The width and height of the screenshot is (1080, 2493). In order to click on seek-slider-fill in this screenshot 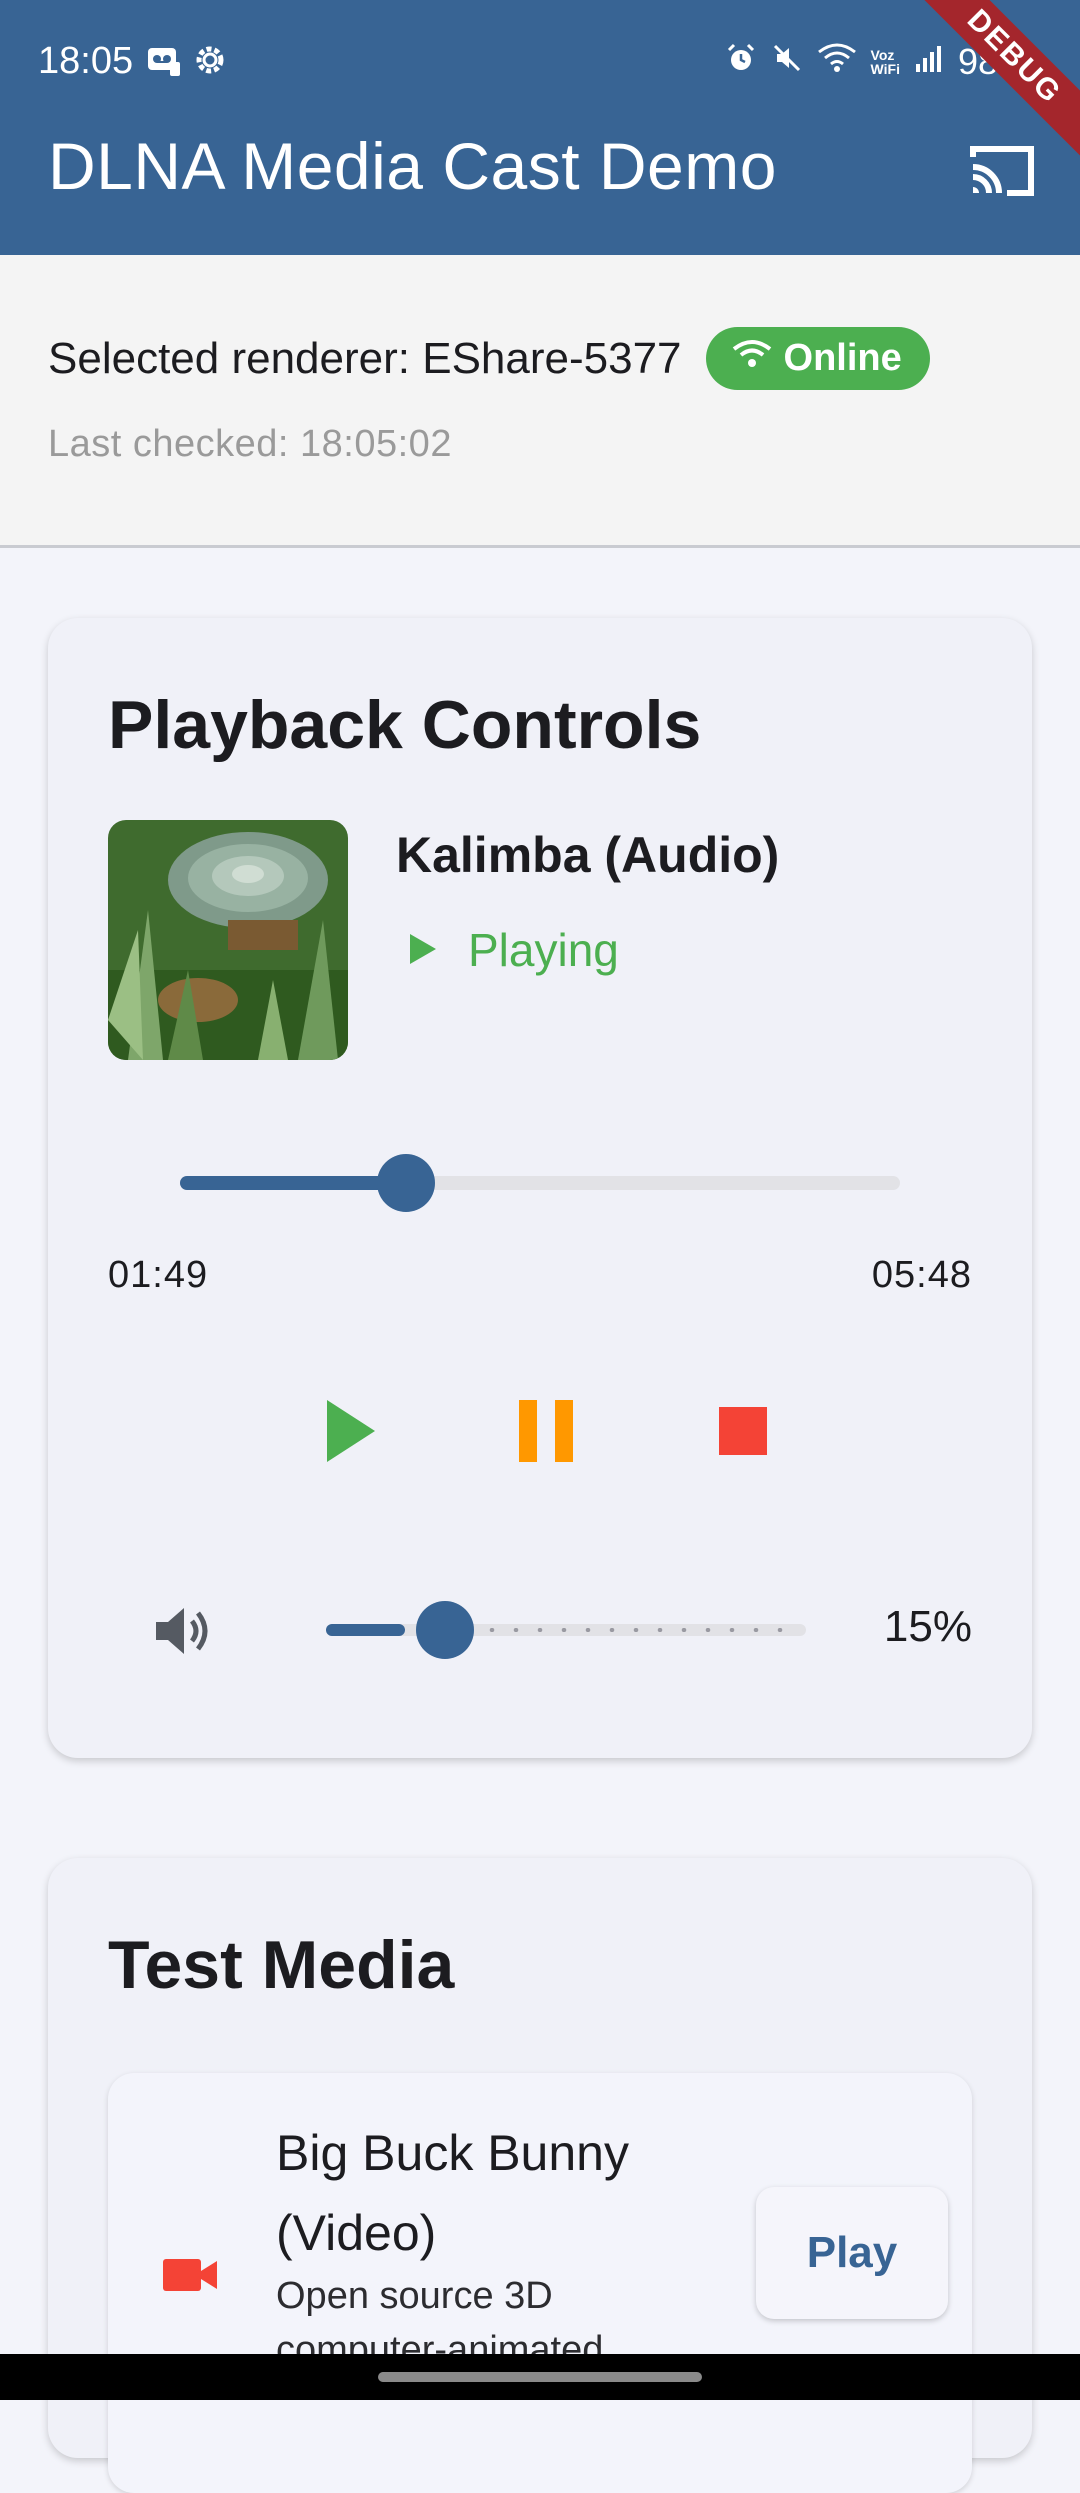, I will do `click(293, 1183)`.